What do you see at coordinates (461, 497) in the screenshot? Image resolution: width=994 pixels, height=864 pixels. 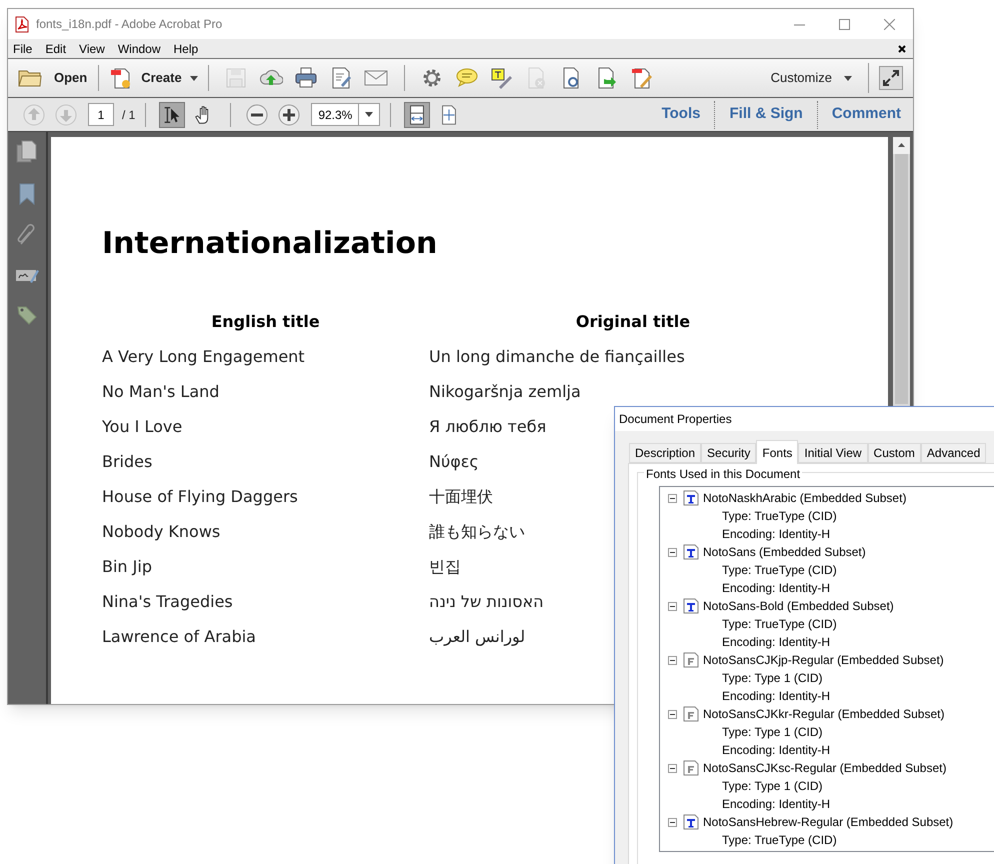 I see `table-cell-text: 十面埋伏` at bounding box center [461, 497].